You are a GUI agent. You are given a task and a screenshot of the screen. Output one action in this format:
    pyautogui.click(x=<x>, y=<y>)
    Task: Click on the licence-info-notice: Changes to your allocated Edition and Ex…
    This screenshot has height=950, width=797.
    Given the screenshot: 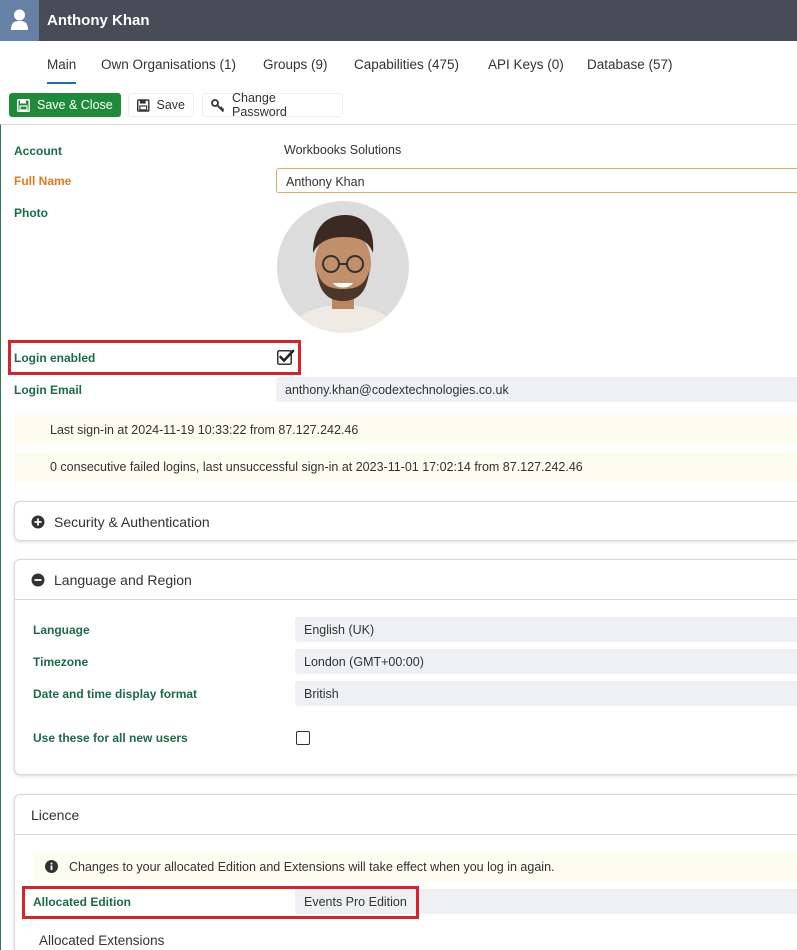 What is the action you would take?
    pyautogui.click(x=415, y=867)
    